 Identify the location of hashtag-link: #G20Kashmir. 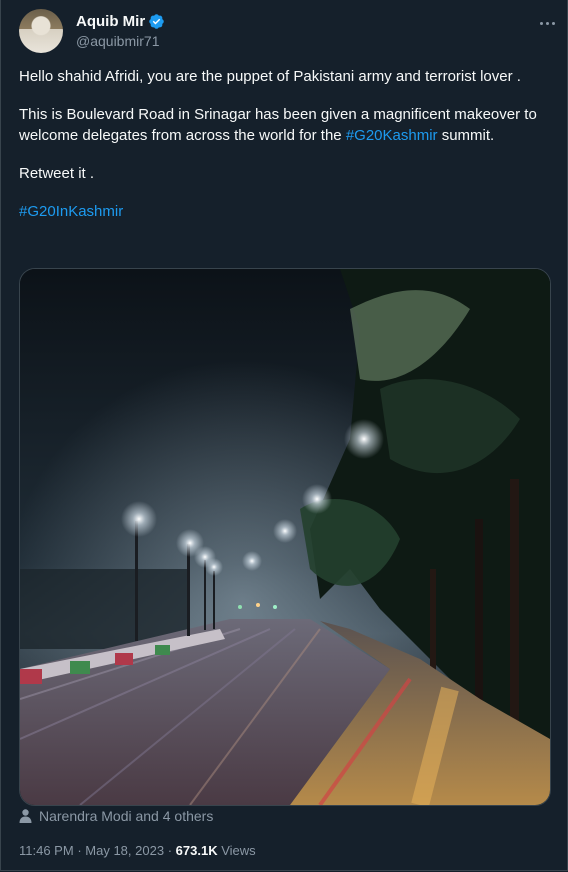
(392, 135).